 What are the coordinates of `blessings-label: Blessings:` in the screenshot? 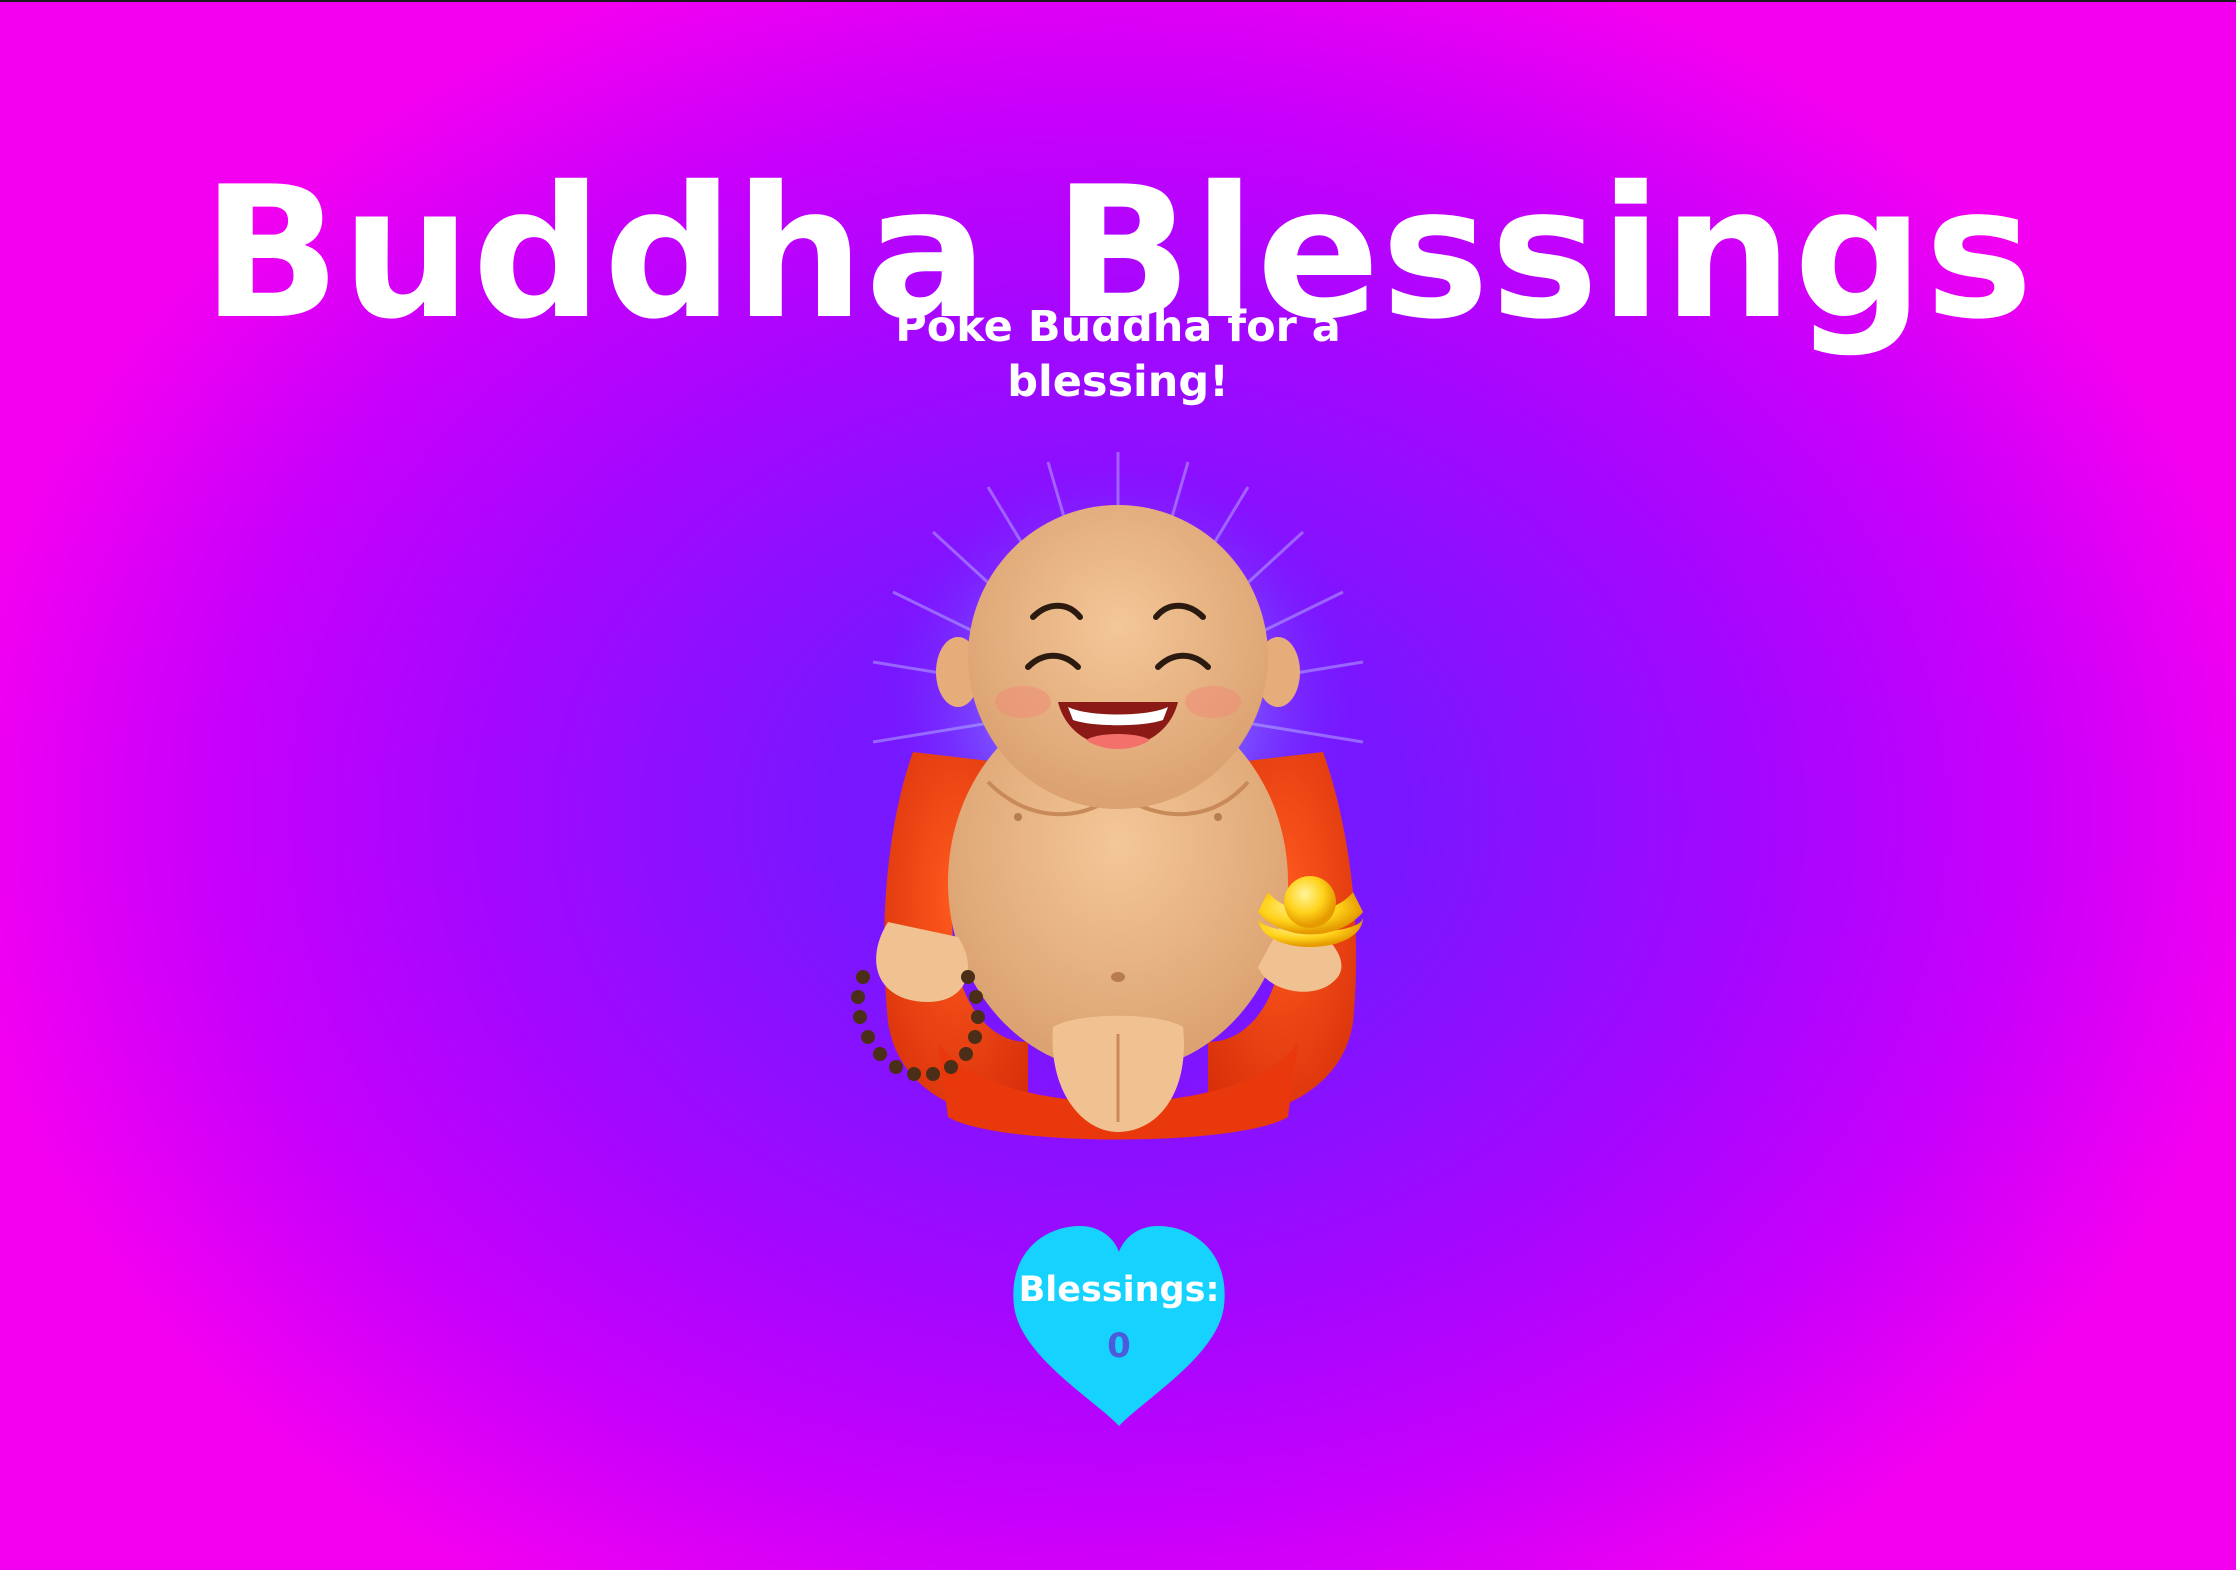 It's located at (1119, 1290).